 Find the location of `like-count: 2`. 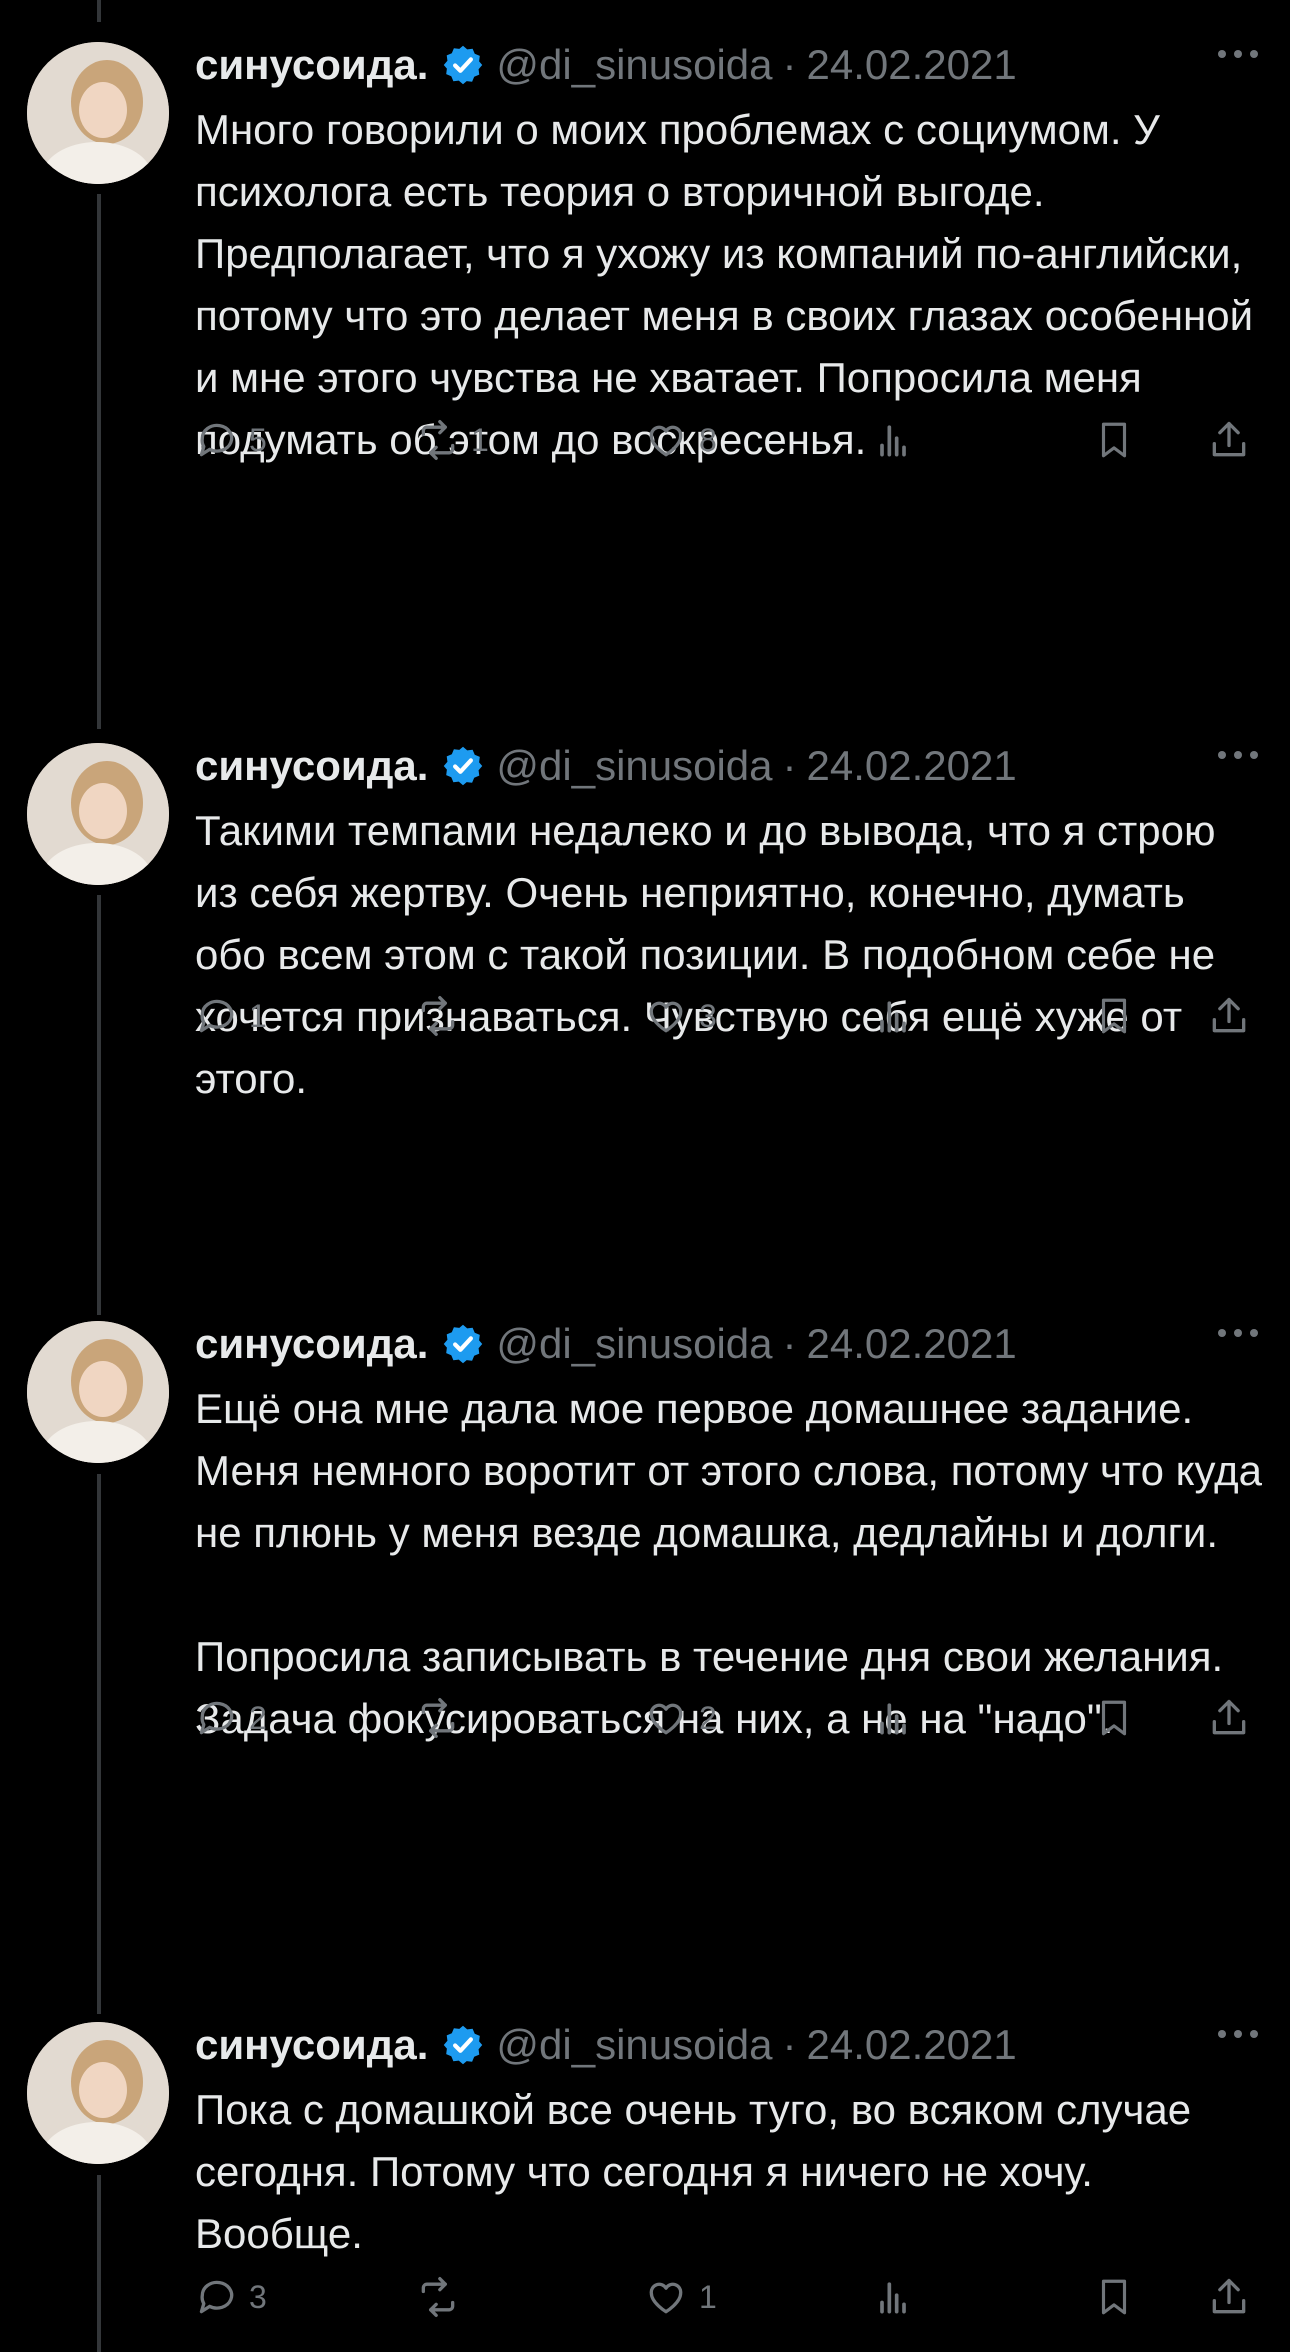

like-count: 2 is located at coordinates (708, 1717).